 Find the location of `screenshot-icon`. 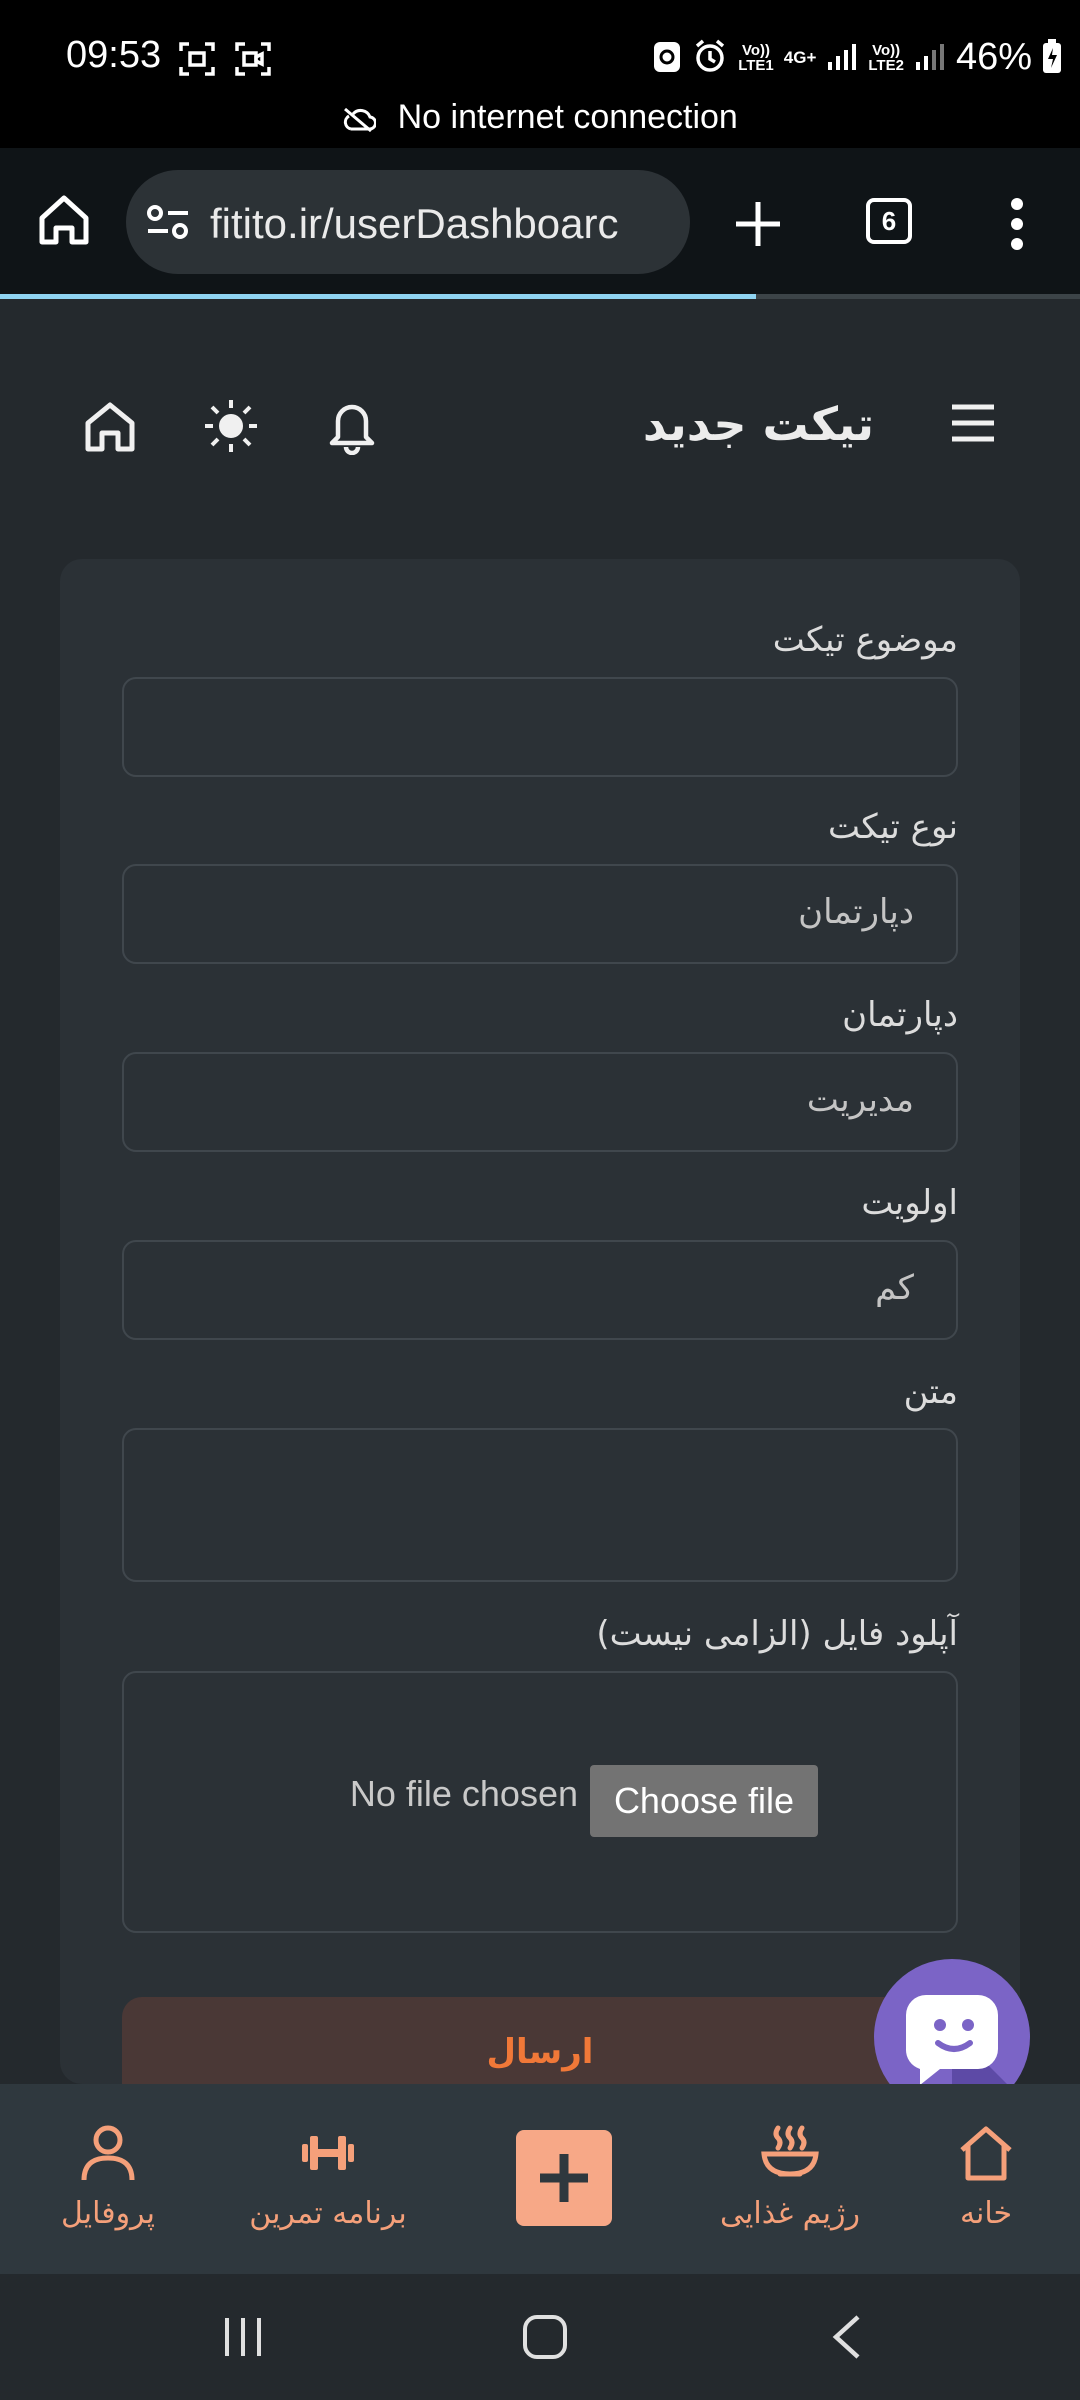

screenshot-icon is located at coordinates (197, 61).